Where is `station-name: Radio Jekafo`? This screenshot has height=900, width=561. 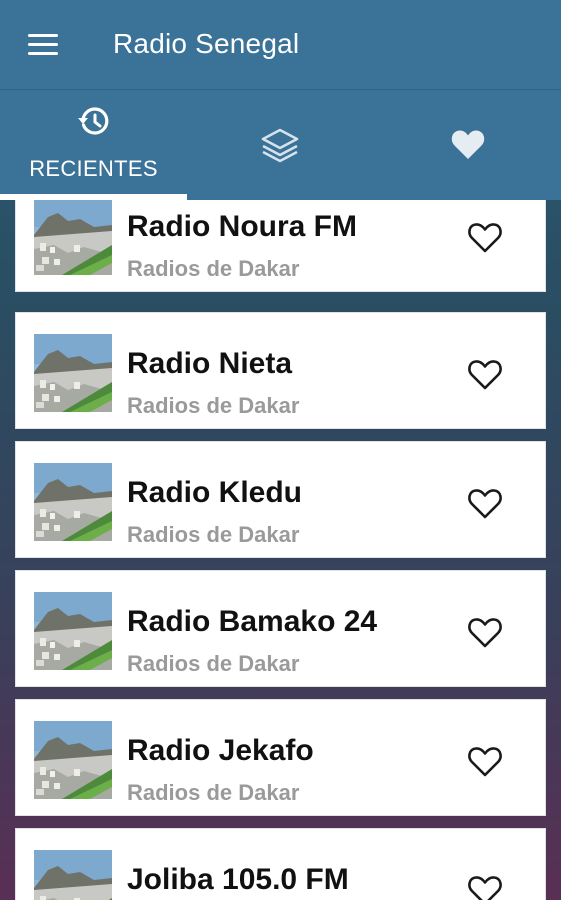 station-name: Radio Jekafo is located at coordinates (220, 750).